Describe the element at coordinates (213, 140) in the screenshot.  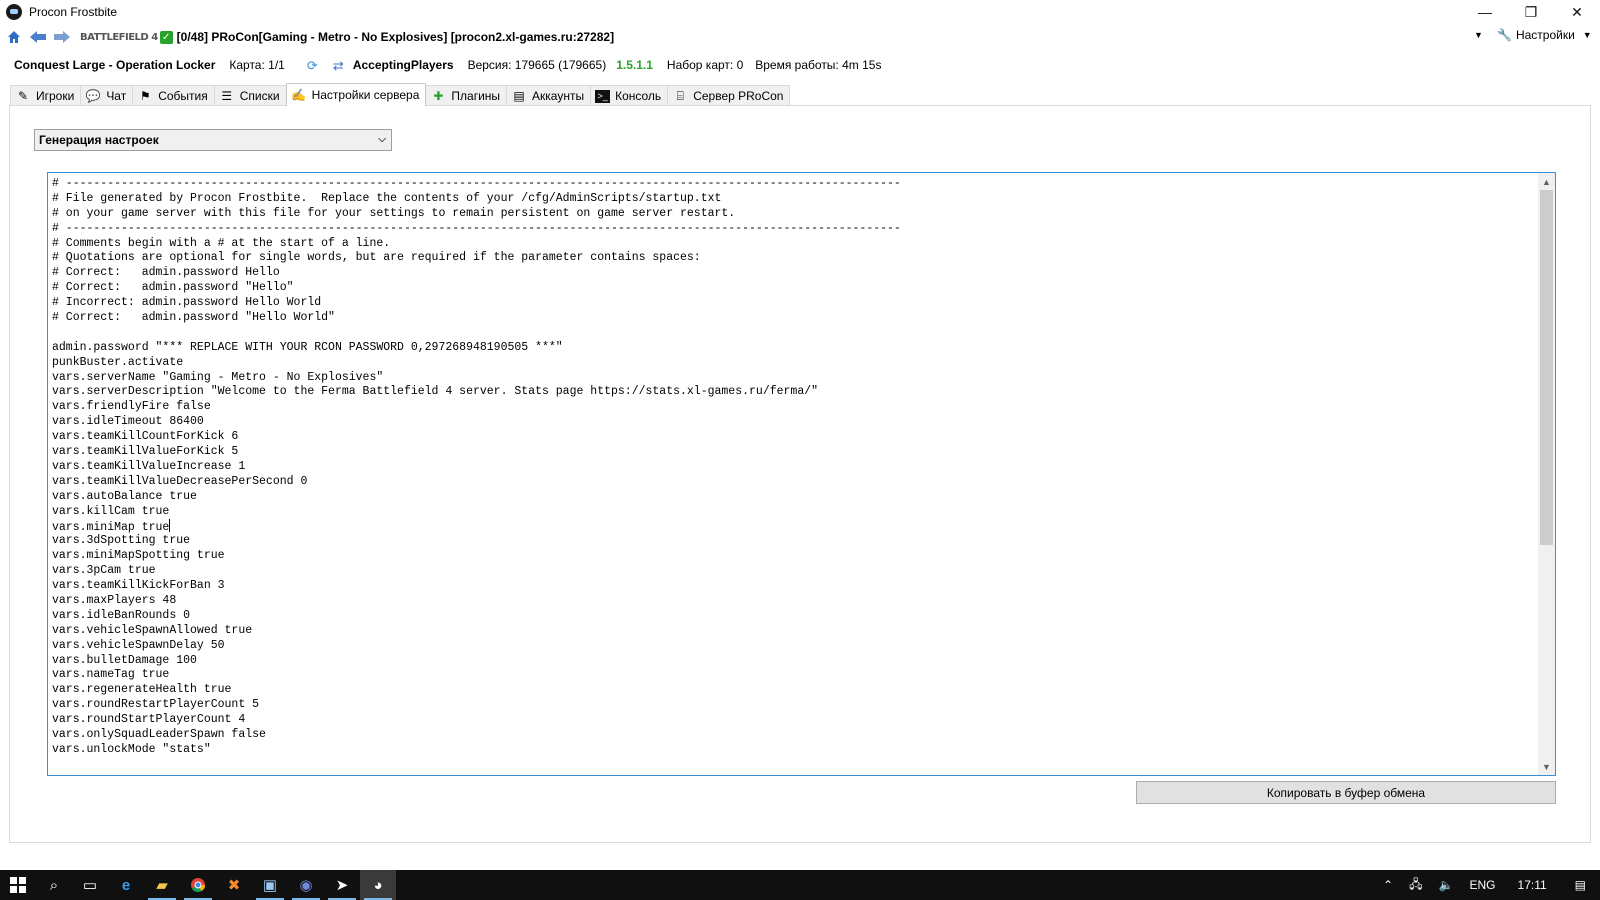
I see `settings-category-select: Генерация настроек ⌵` at that location.